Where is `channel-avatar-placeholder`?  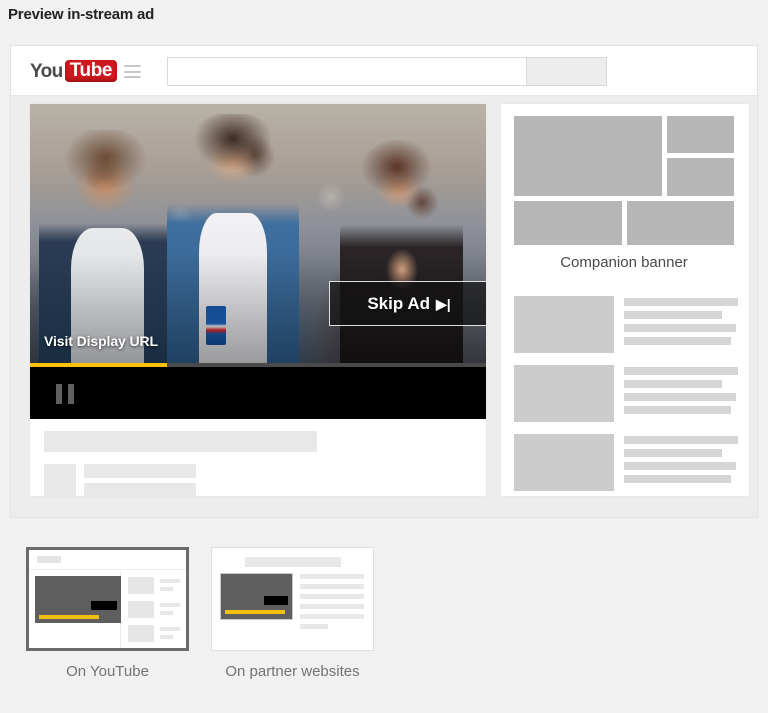 channel-avatar-placeholder is located at coordinates (60, 480).